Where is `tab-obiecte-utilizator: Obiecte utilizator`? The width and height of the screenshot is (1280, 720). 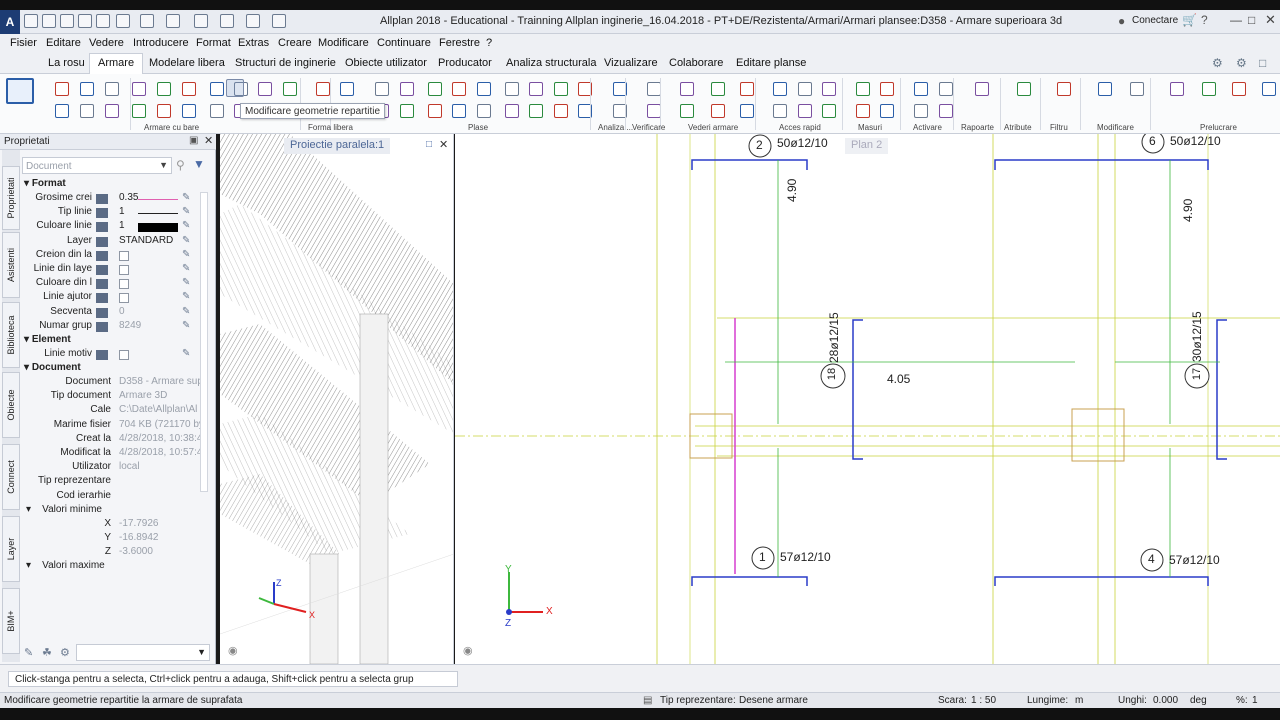
tab-obiecte-utilizator: Obiecte utilizator is located at coordinates (386, 63).